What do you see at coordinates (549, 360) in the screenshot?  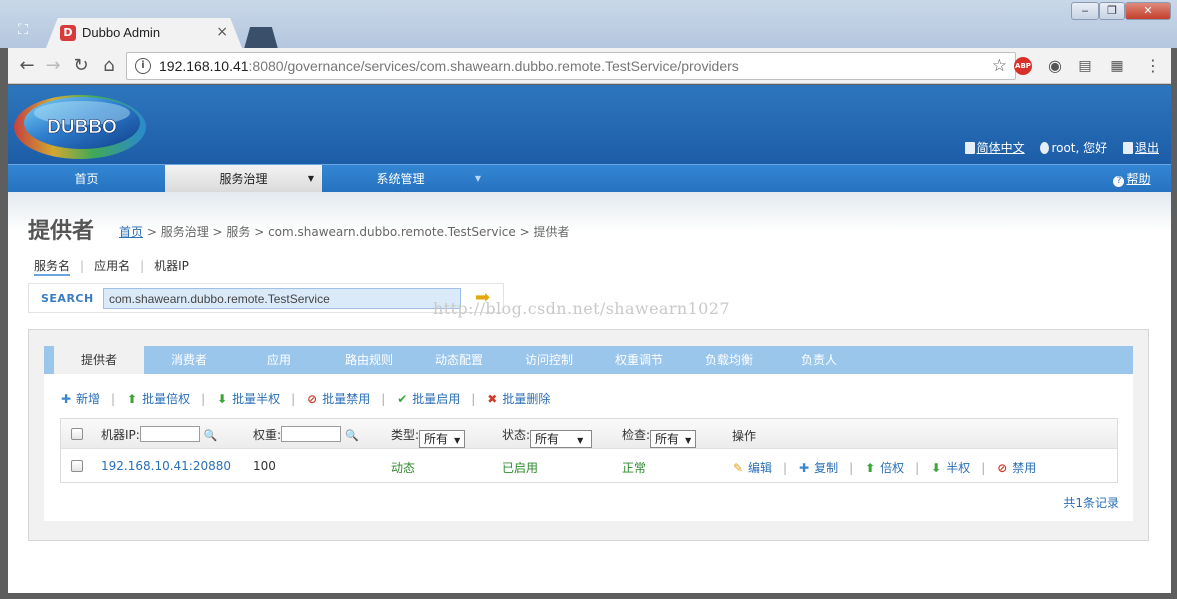 I see `tab-access: 访问控制` at bounding box center [549, 360].